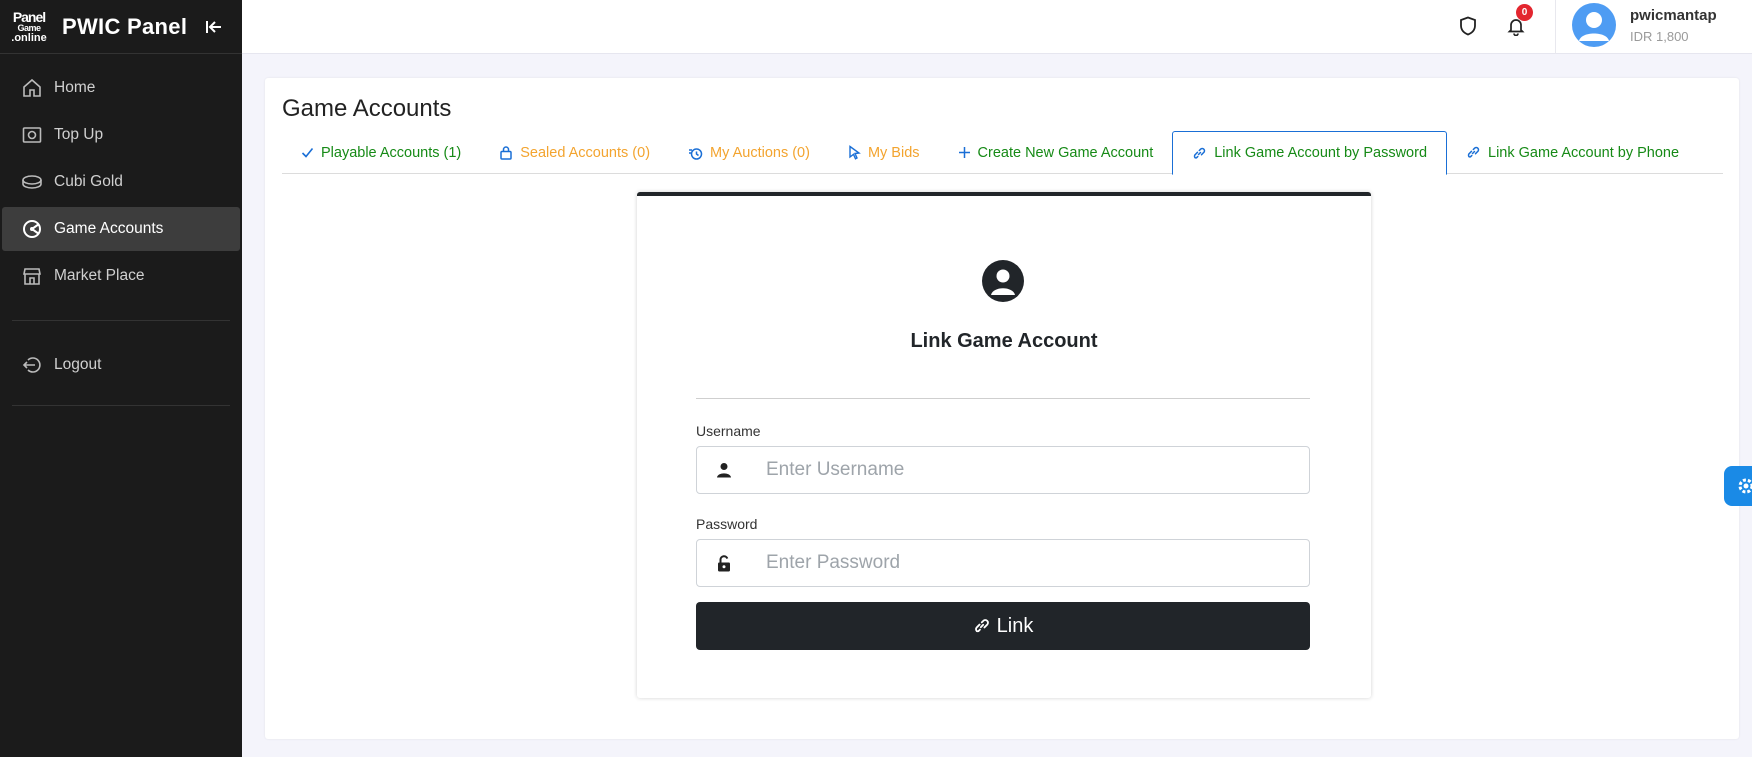 Image resolution: width=1752 pixels, height=757 pixels. What do you see at coordinates (1030, 563) in the screenshot?
I see `password-input` at bounding box center [1030, 563].